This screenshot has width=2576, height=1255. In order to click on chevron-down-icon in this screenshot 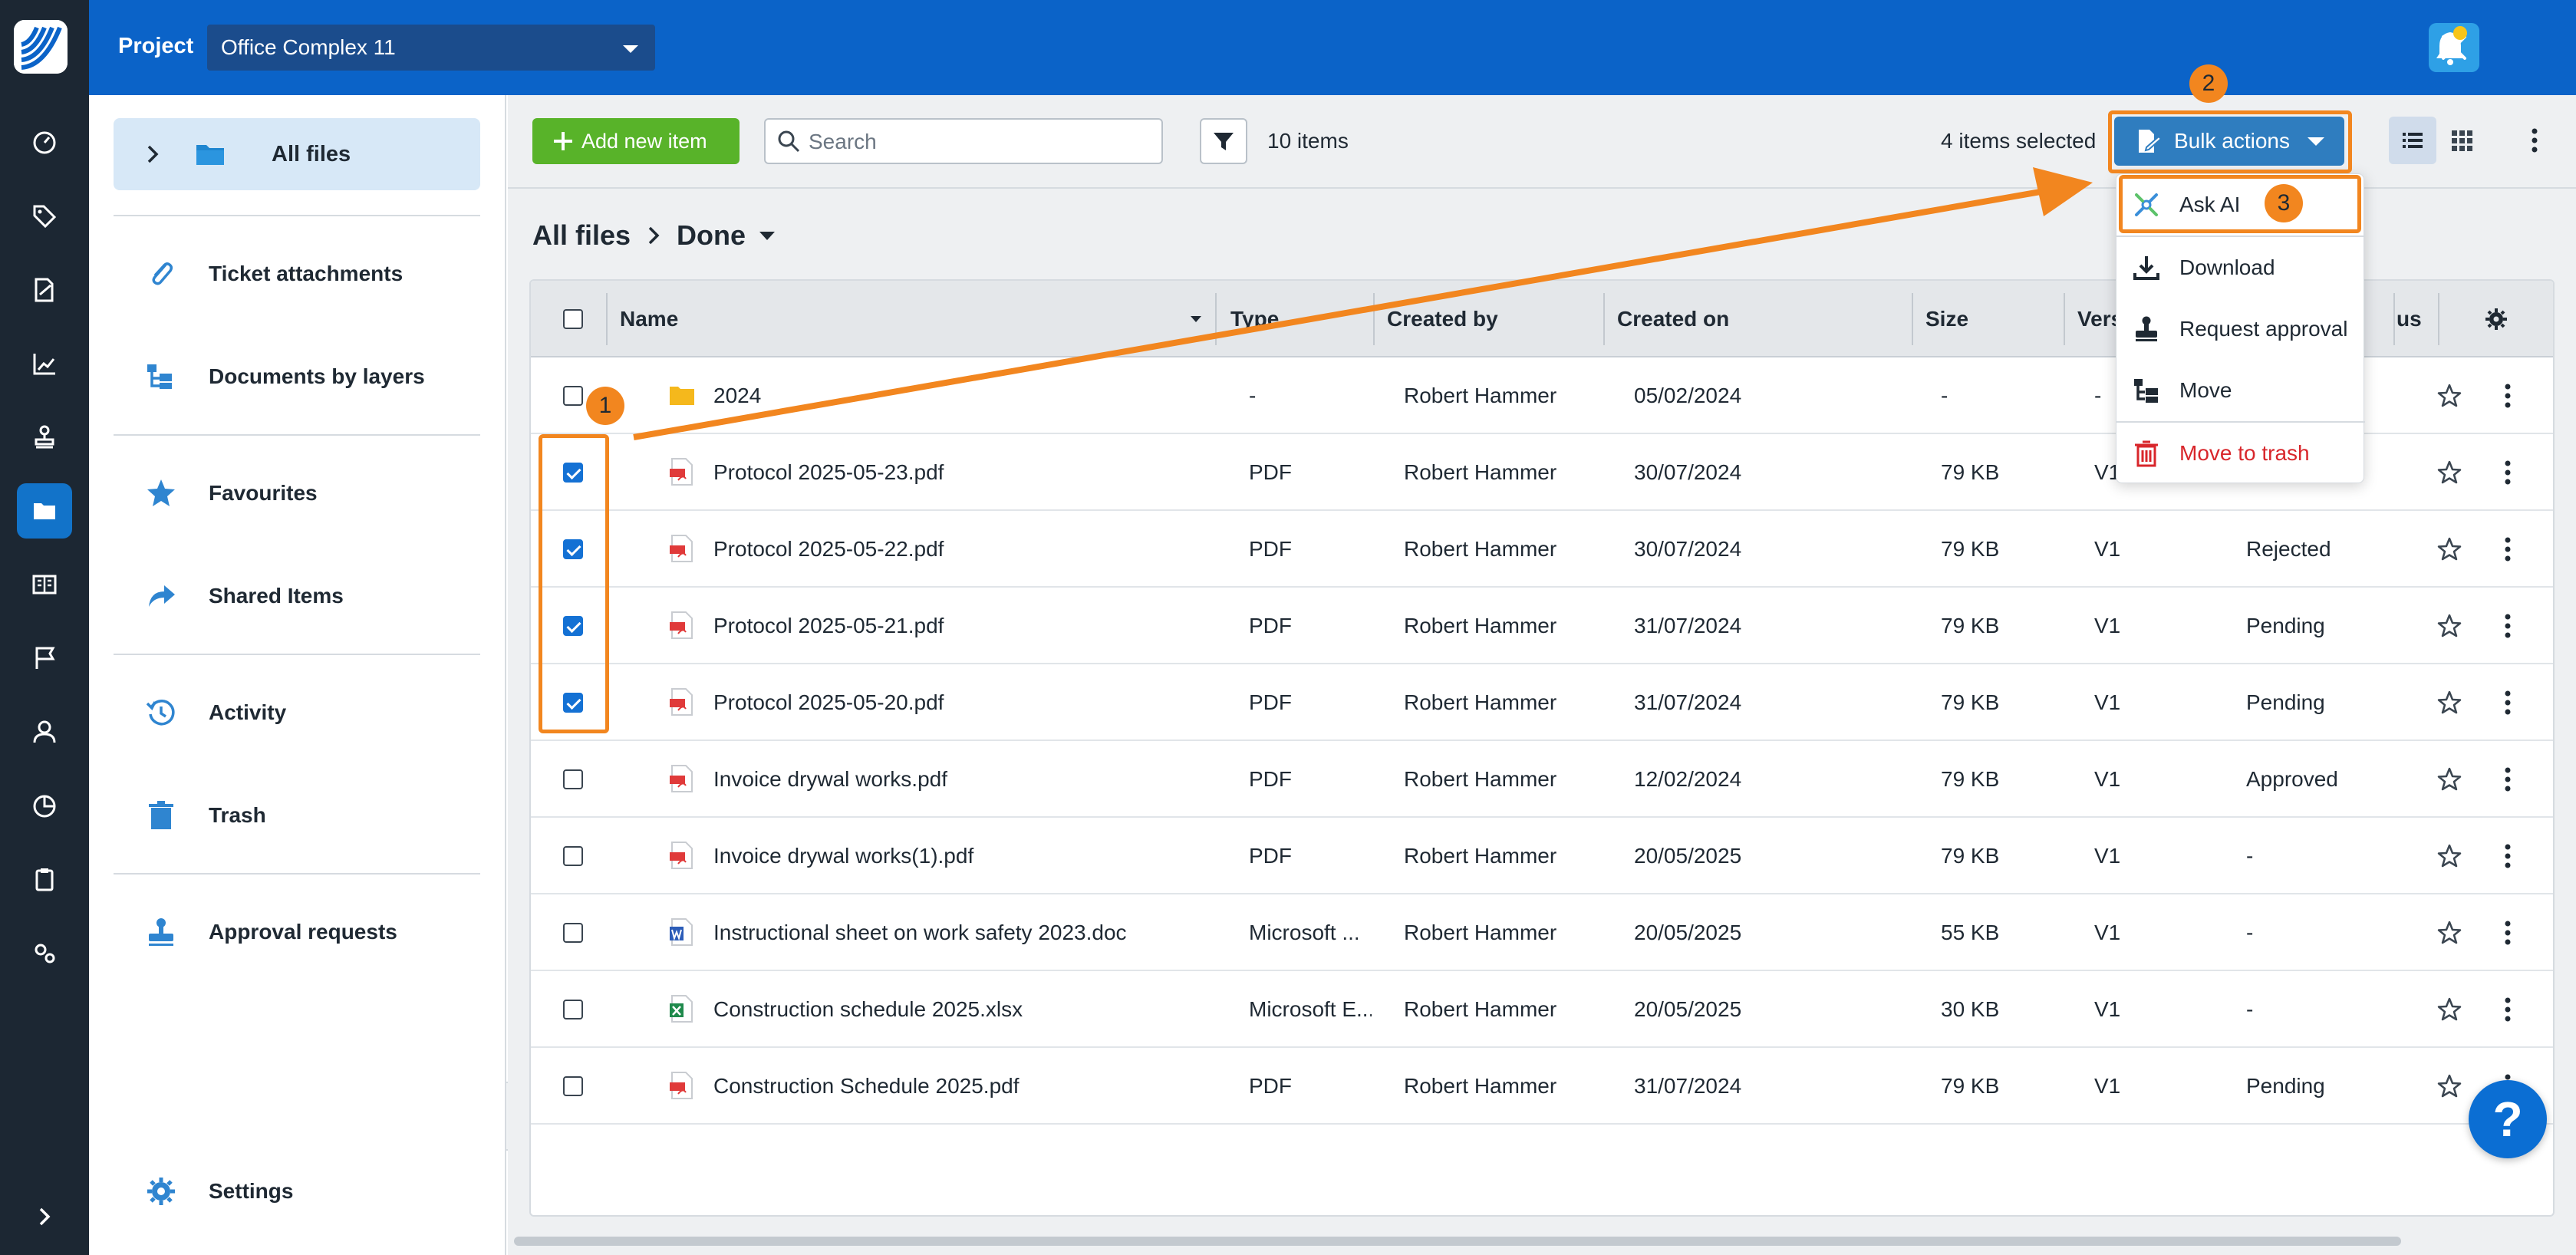, I will do `click(767, 236)`.